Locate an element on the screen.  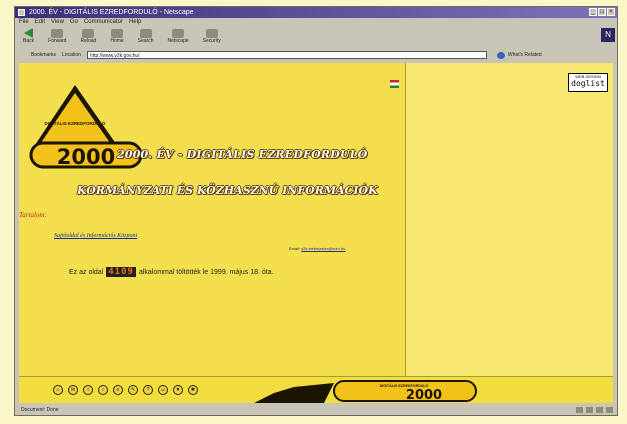
netscape-logo: N is located at coordinates (608, 35).